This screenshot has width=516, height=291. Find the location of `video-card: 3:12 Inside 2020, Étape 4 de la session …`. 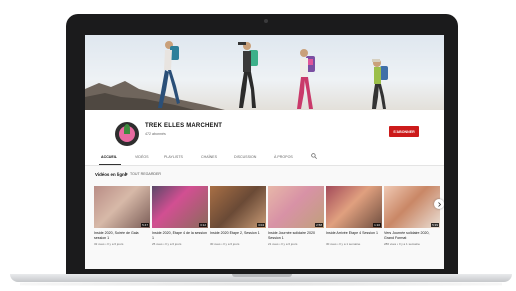

video-card: 3:12 Inside 2020, Étape 4 de la session … is located at coordinates (180, 216).